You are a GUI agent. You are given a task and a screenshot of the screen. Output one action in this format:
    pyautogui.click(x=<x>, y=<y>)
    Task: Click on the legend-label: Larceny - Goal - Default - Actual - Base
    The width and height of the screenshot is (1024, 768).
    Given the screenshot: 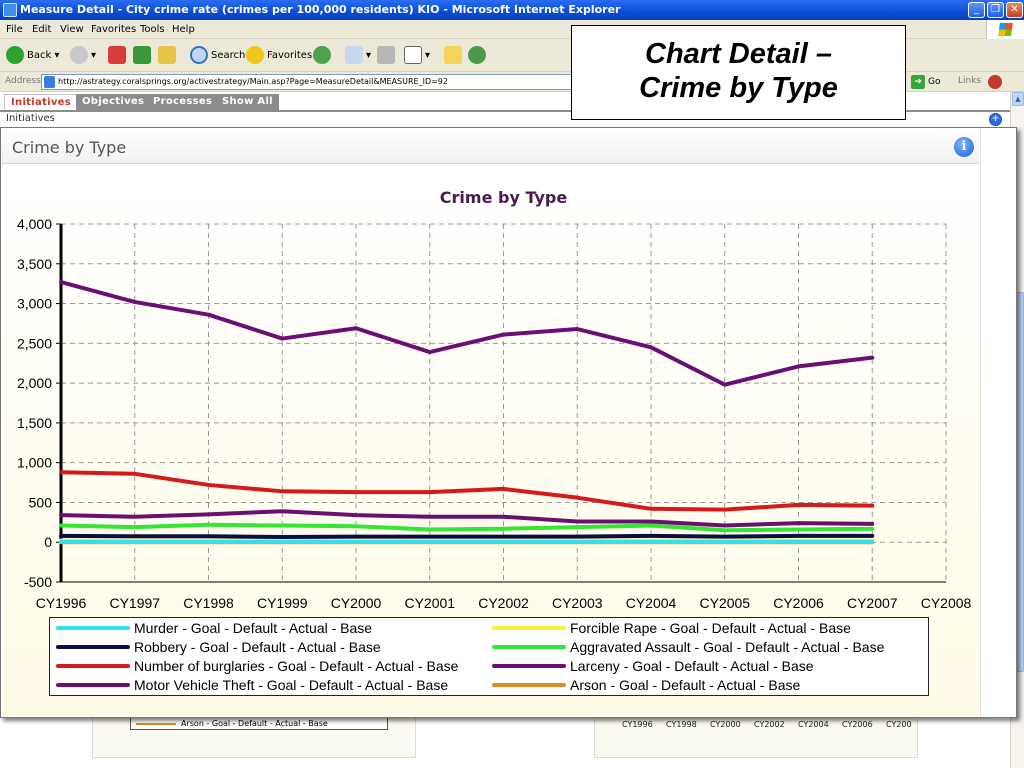 What is the action you would take?
    pyautogui.click(x=692, y=666)
    